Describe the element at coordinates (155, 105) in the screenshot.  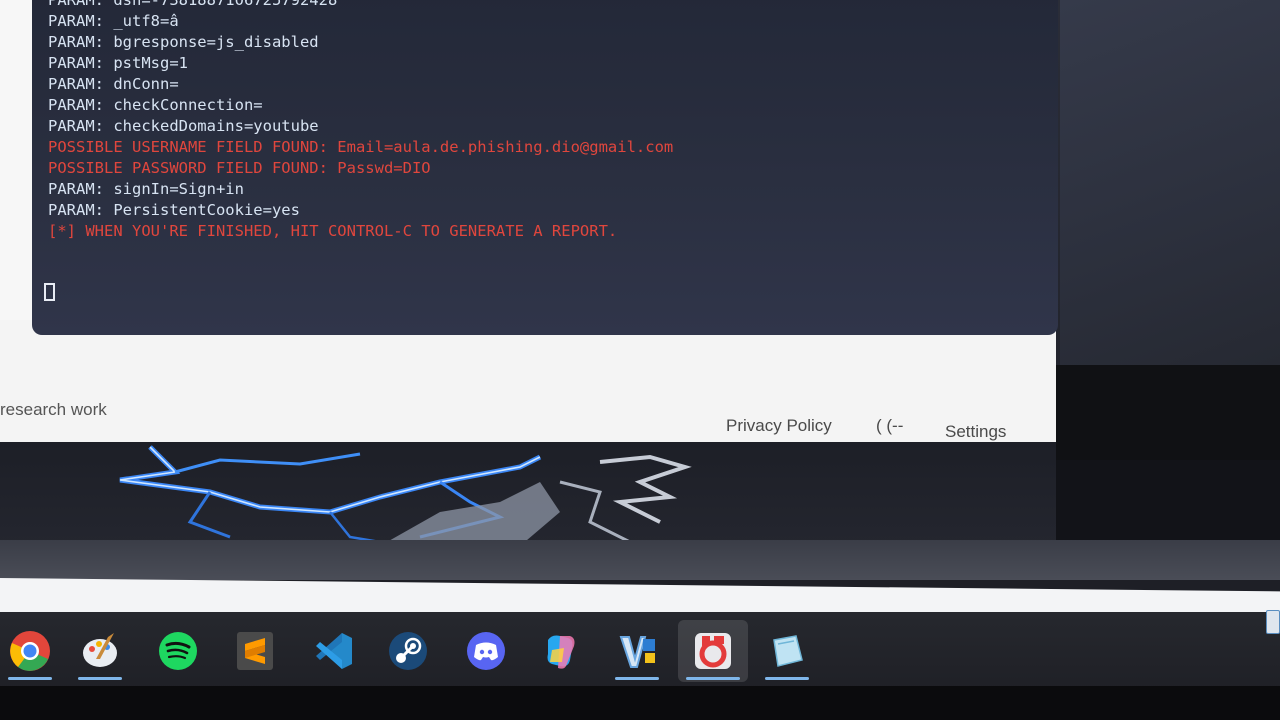
I see `terminal-line: PARAM: checkConnection=` at that location.